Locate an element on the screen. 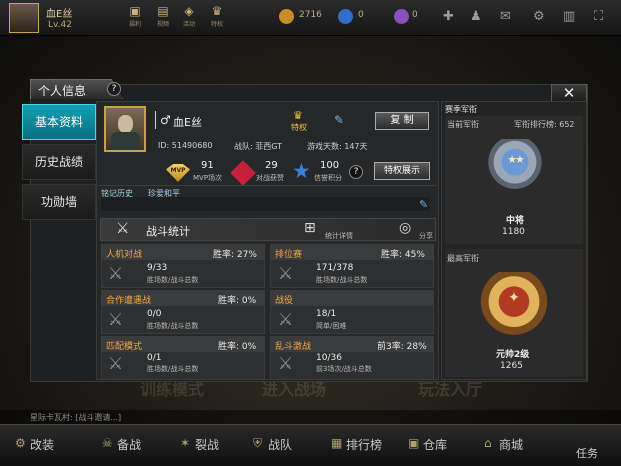 This screenshot has width=621, height=466. video-icon: ▤ 视频 is located at coordinates (163, 16).